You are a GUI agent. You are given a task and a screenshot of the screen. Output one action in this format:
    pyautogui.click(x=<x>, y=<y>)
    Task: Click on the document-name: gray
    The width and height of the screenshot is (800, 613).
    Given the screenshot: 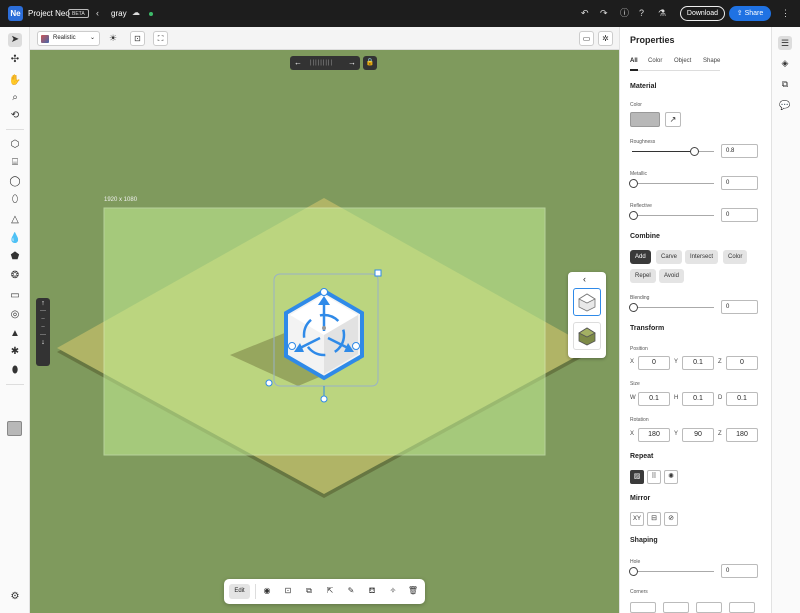 What is the action you would take?
    pyautogui.click(x=119, y=13)
    